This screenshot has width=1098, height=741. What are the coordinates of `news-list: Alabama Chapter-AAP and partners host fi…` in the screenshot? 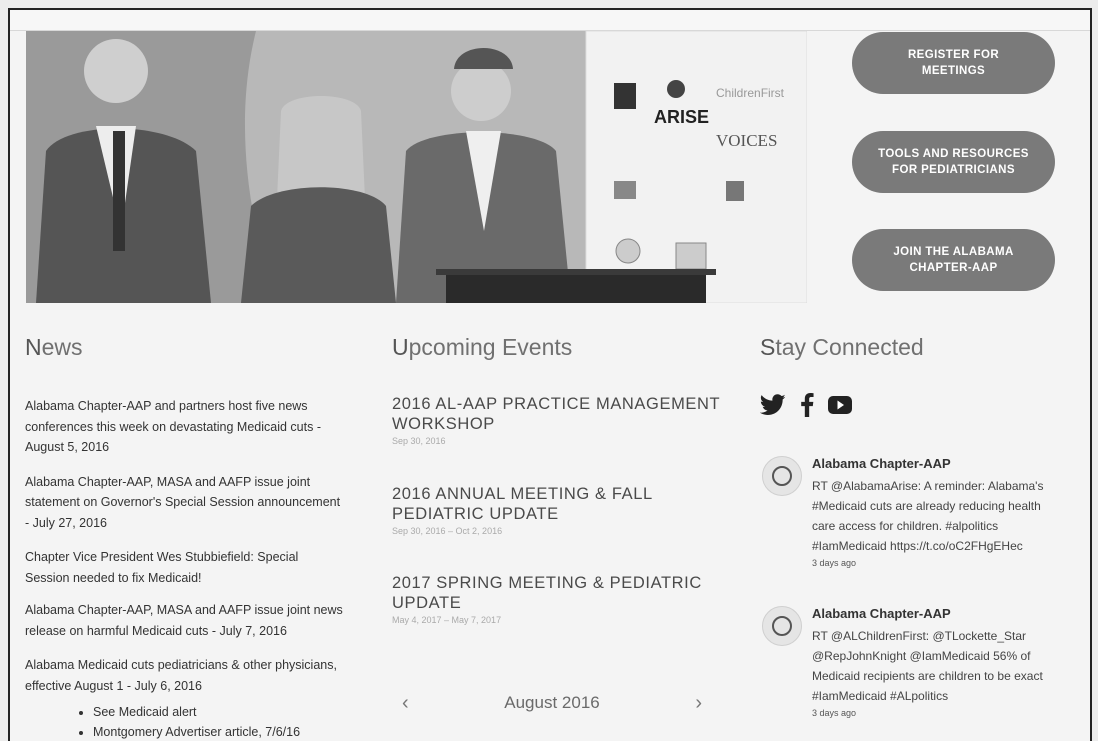 It's located at (185, 568).